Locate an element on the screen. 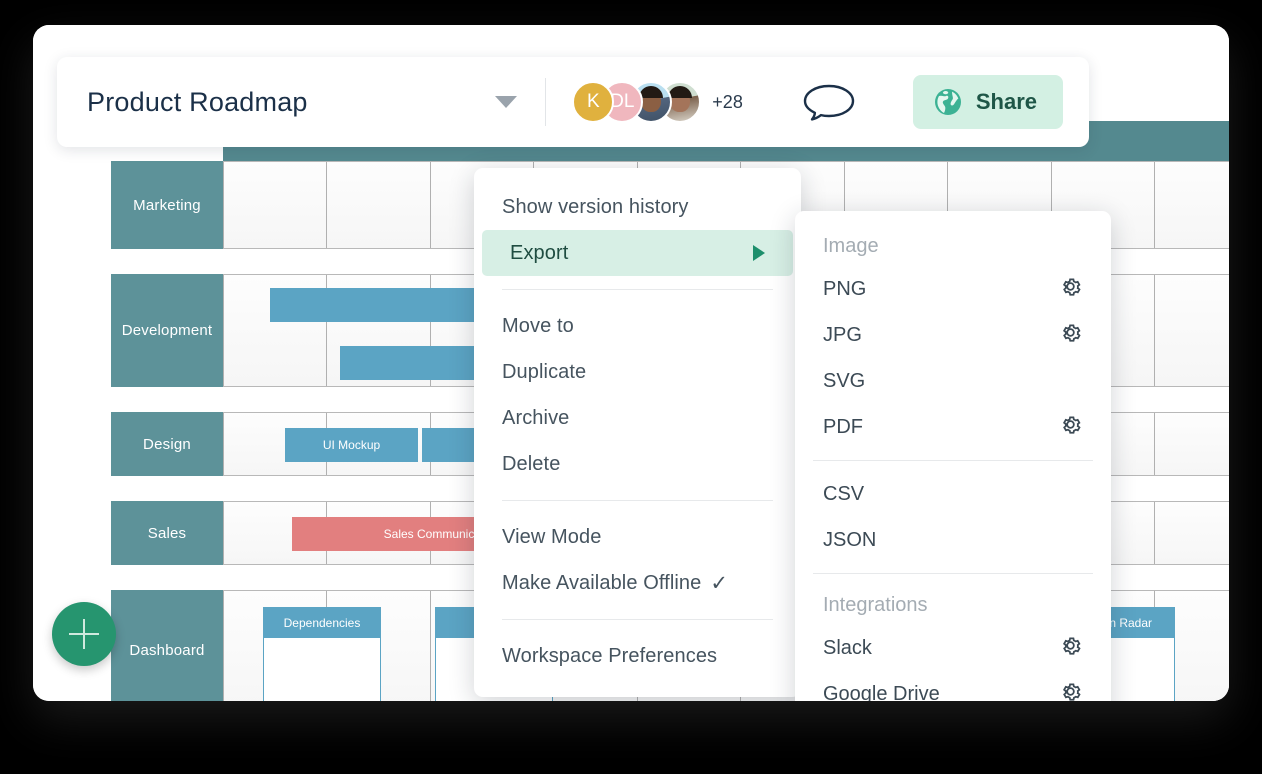 The image size is (1262, 774). submenu-group-image-label: Image is located at coordinates (851, 246).